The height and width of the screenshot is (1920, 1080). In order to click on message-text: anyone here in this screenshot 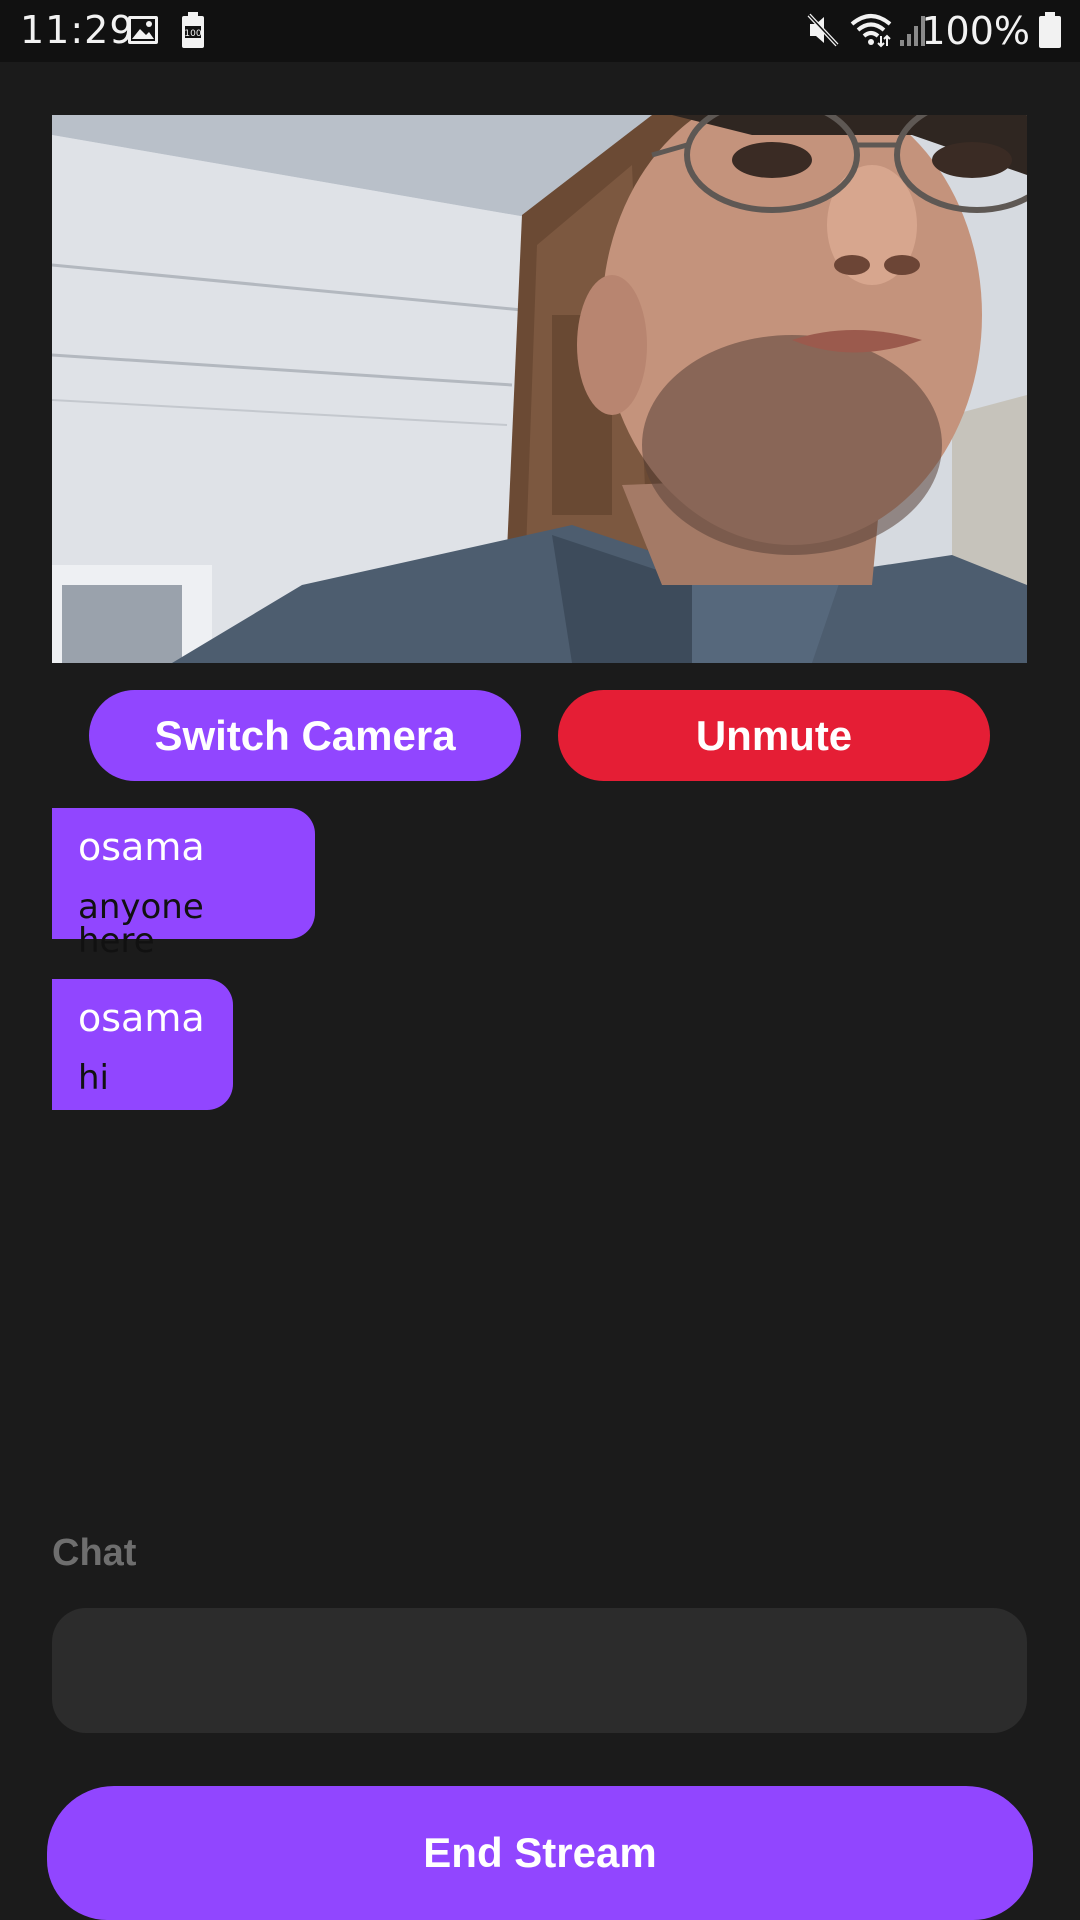, I will do `click(141, 924)`.